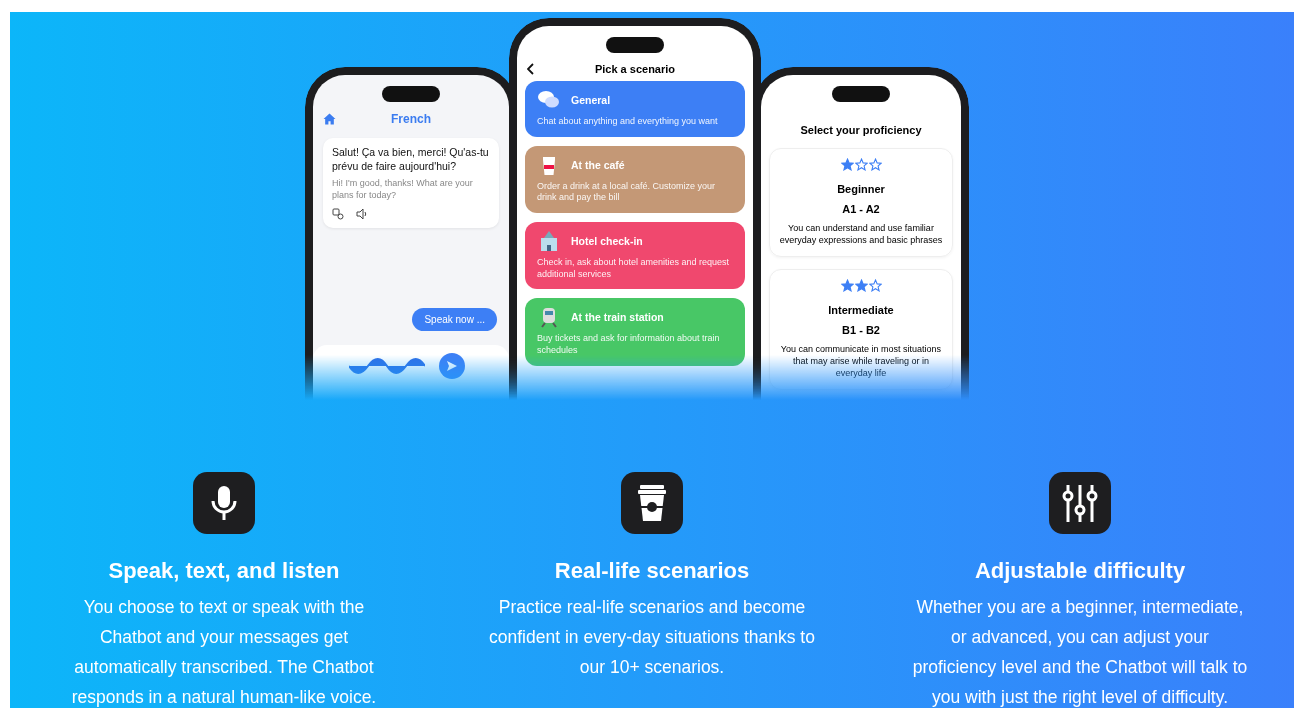 Image resolution: width=1294 pixels, height=708 pixels. What do you see at coordinates (635, 109) in the screenshot?
I see `scenario-card: General Chat about anything and everything you want` at bounding box center [635, 109].